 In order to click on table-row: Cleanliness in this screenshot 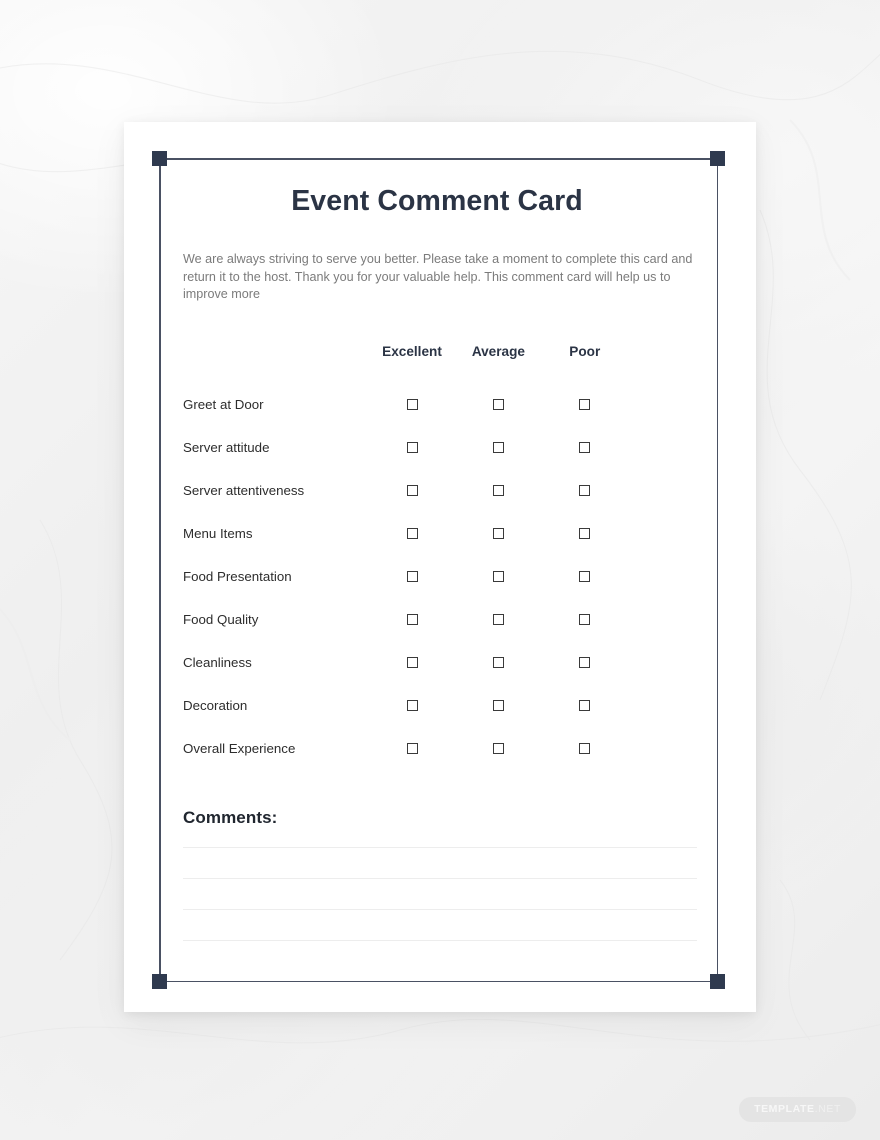, I will do `click(405, 662)`.